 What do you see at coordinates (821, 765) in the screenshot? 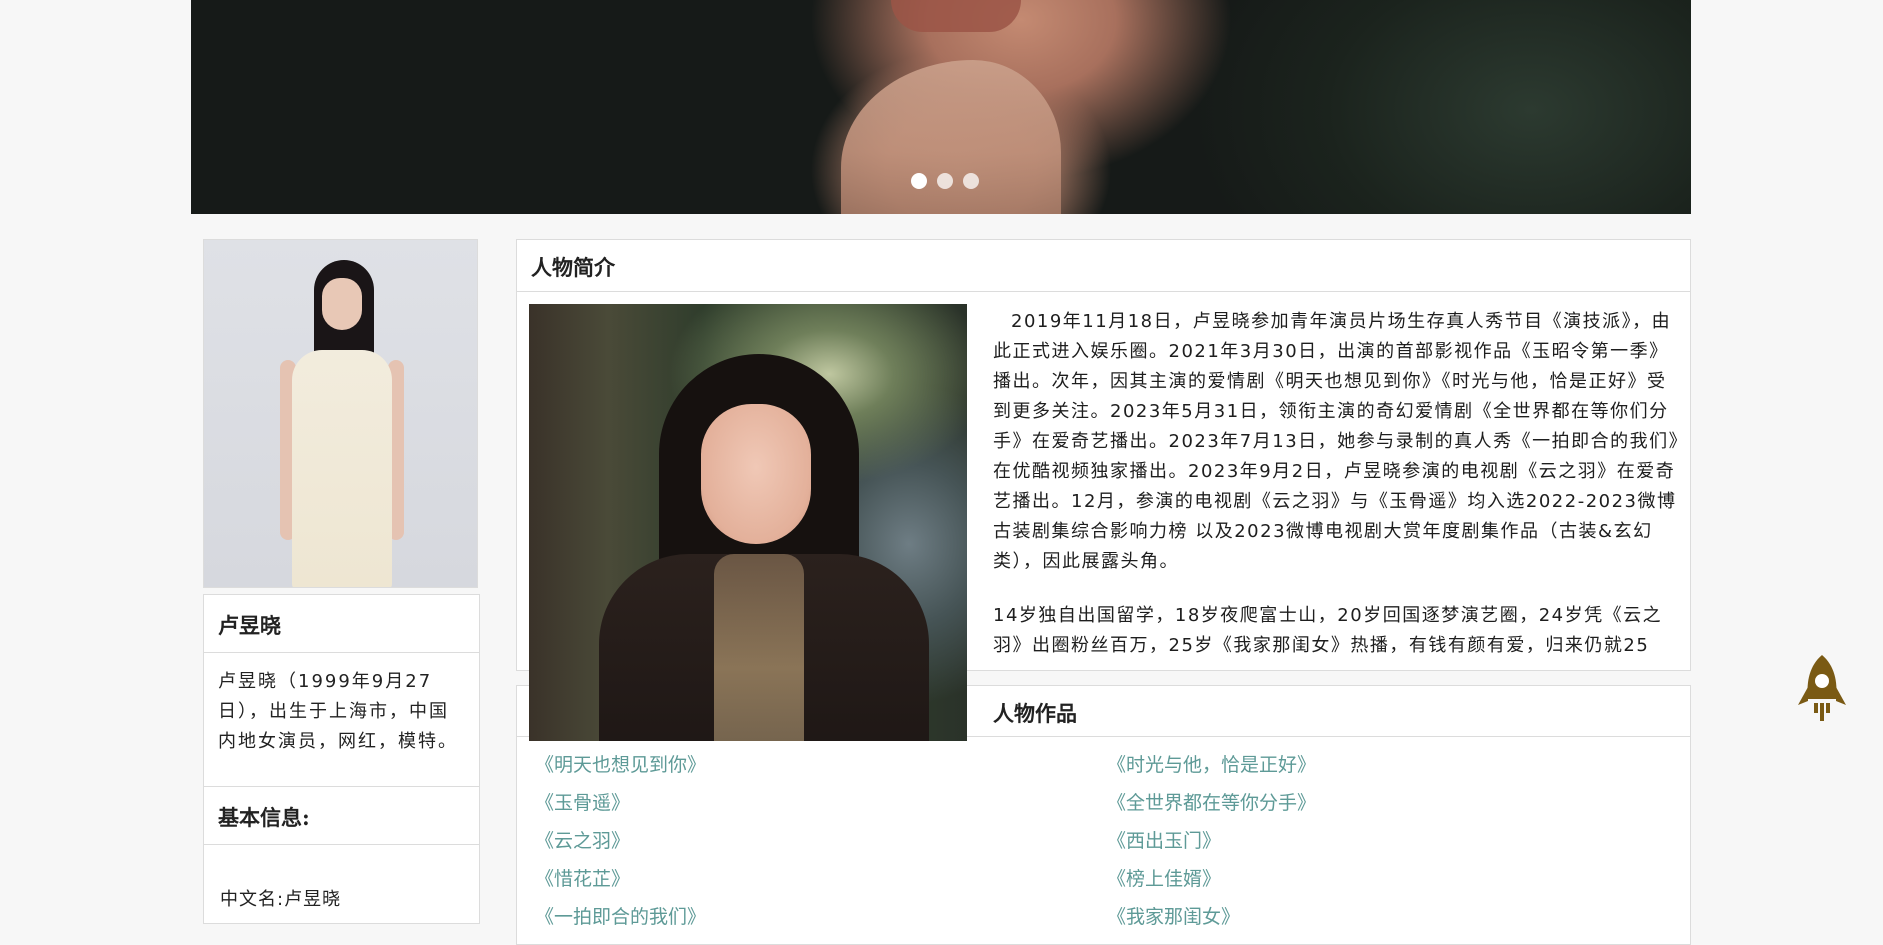
I see `work-link: 《明天也想见到你》` at bounding box center [821, 765].